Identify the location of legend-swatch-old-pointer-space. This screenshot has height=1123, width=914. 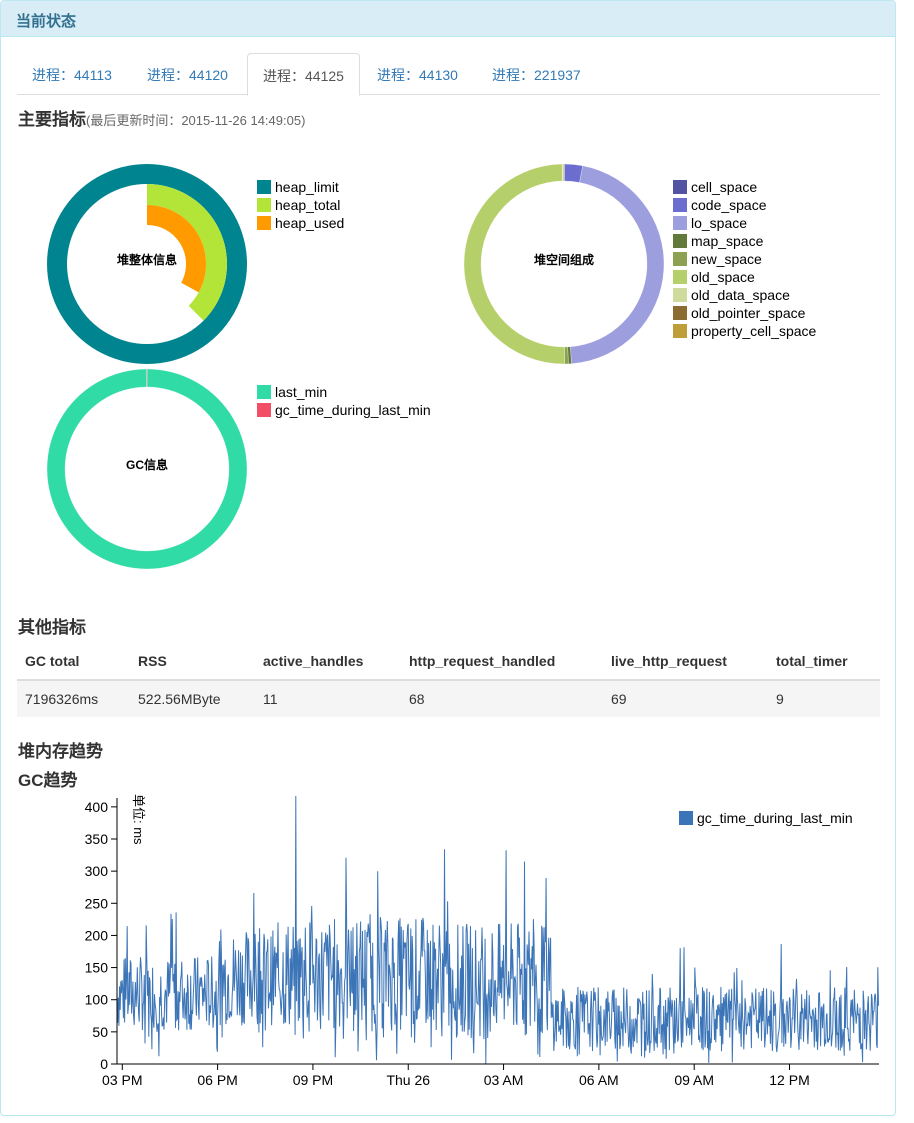
(680, 313).